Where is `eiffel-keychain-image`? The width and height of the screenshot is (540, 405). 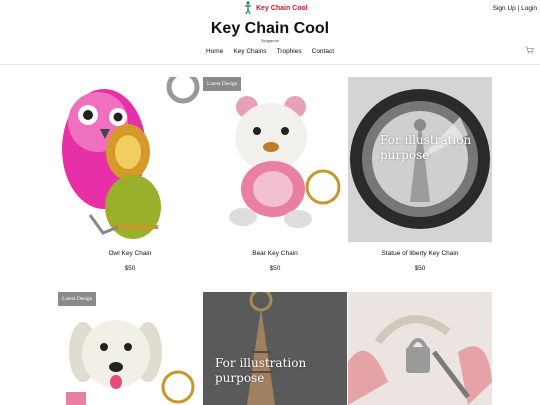 eiffel-keychain-image is located at coordinates (275, 348).